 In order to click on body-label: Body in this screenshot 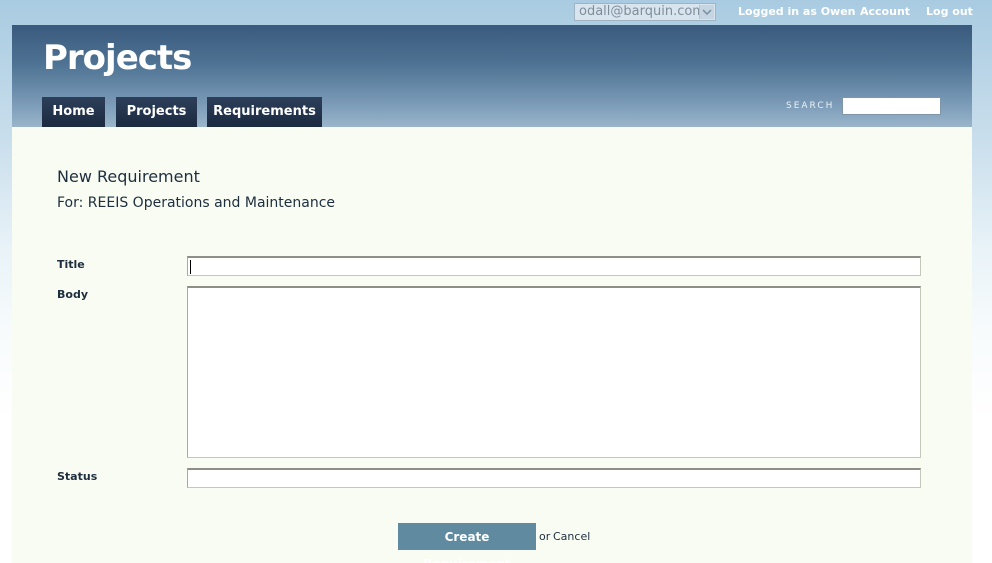, I will do `click(72, 294)`.